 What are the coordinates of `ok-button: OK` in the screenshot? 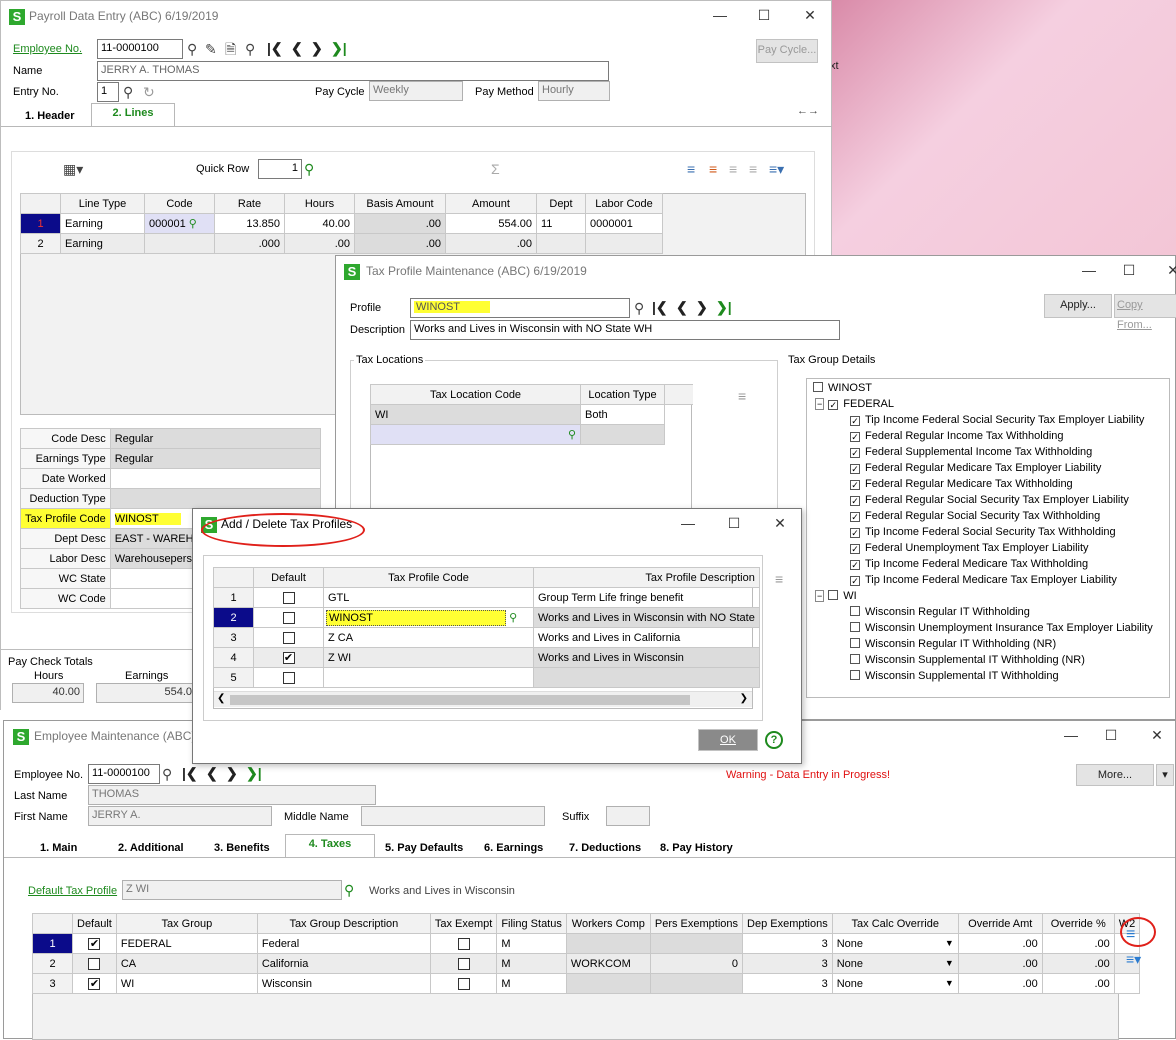 It's located at (728, 740).